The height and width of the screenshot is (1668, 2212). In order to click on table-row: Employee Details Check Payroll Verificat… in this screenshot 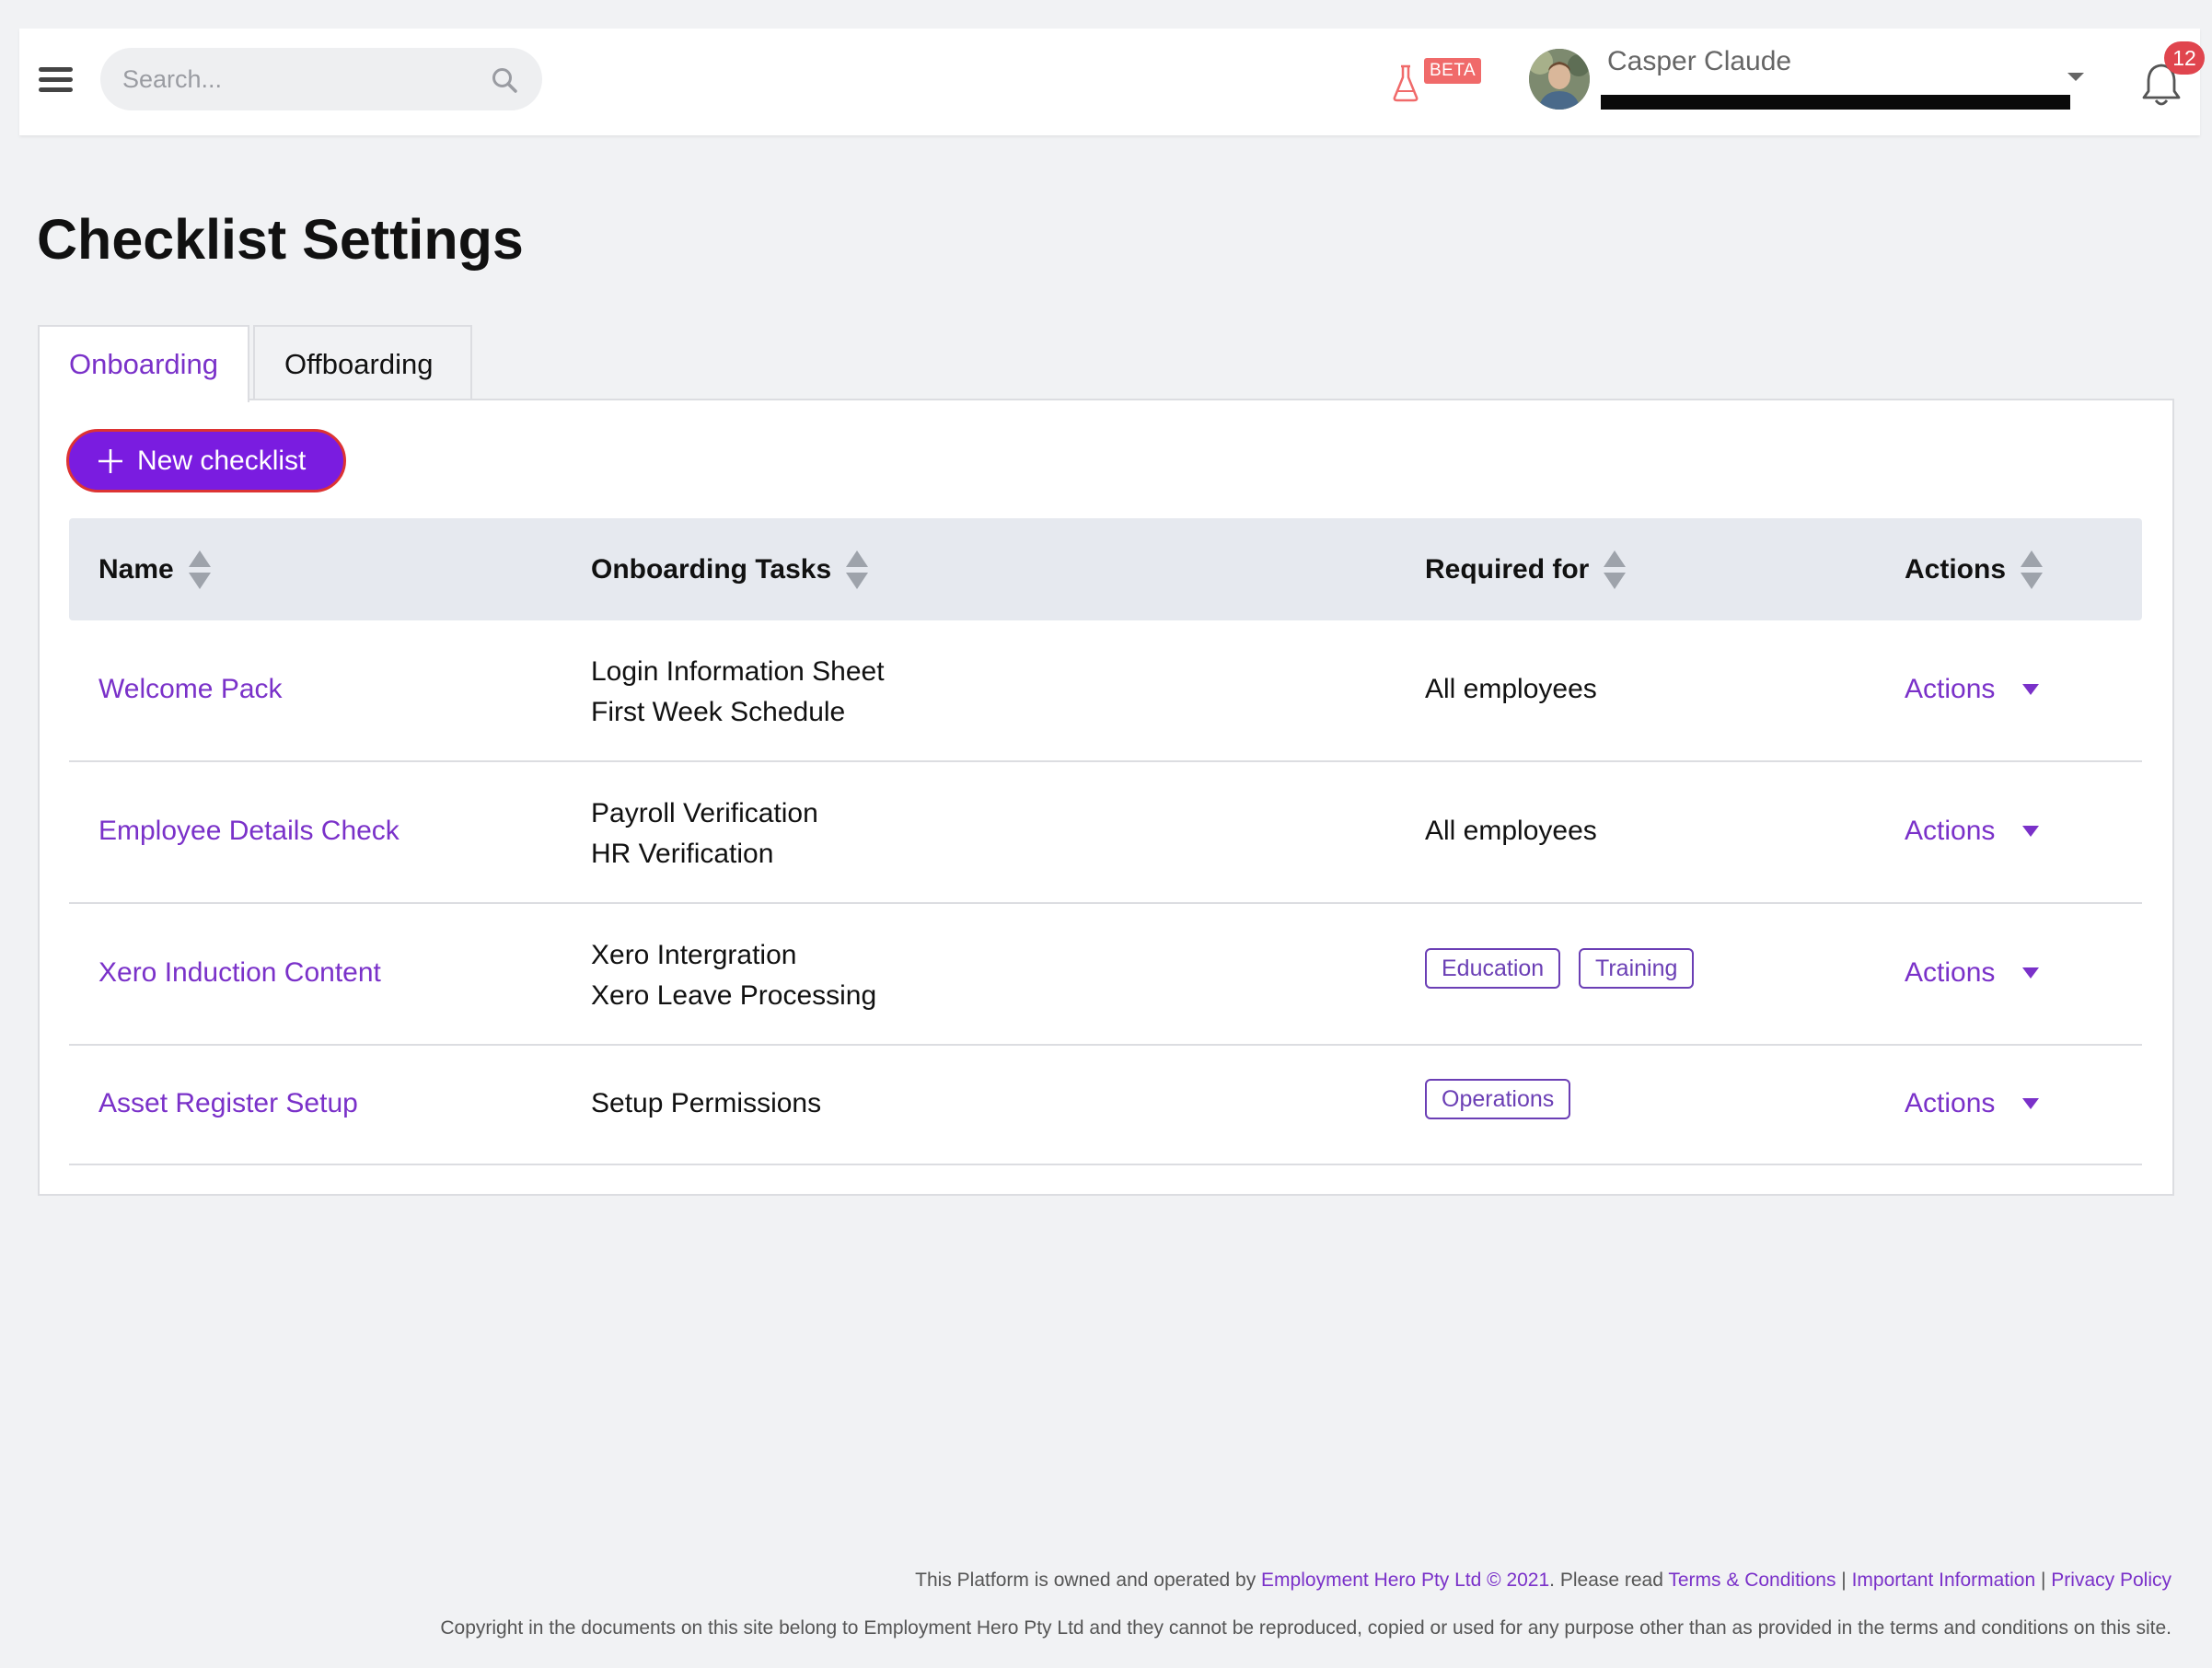, I will do `click(1105, 833)`.